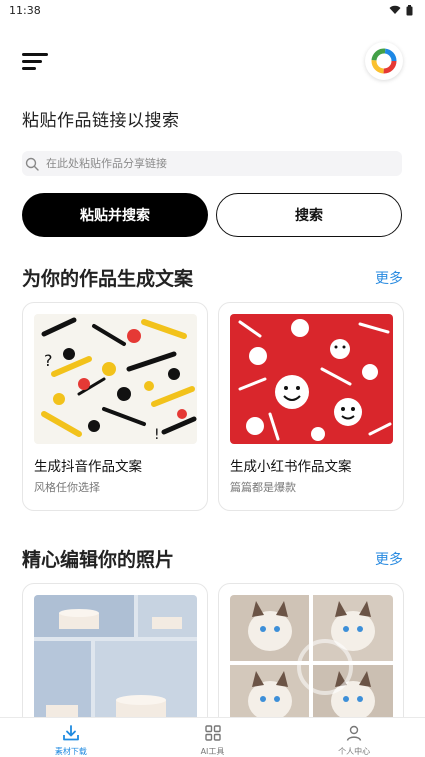 This screenshot has width=425, height=757. I want to click on avatar, so click(384, 61).